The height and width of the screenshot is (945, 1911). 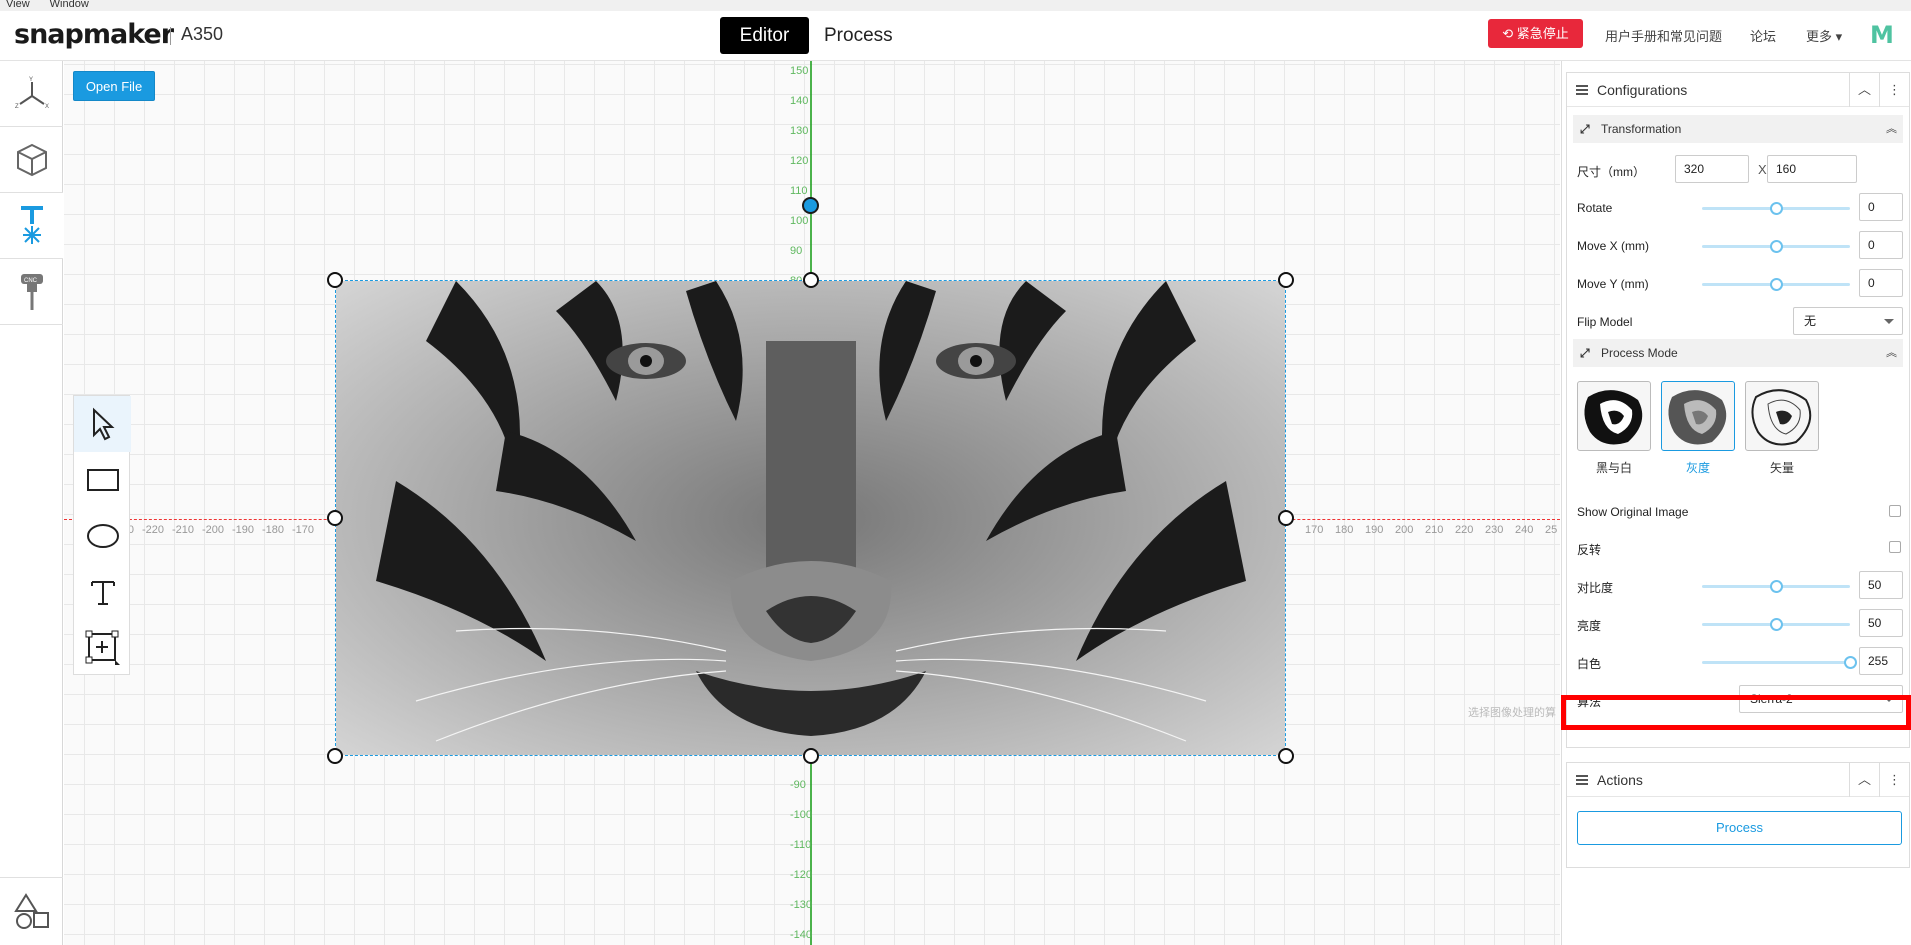 What do you see at coordinates (801, 845) in the screenshot?
I see `axis-tick: -110` at bounding box center [801, 845].